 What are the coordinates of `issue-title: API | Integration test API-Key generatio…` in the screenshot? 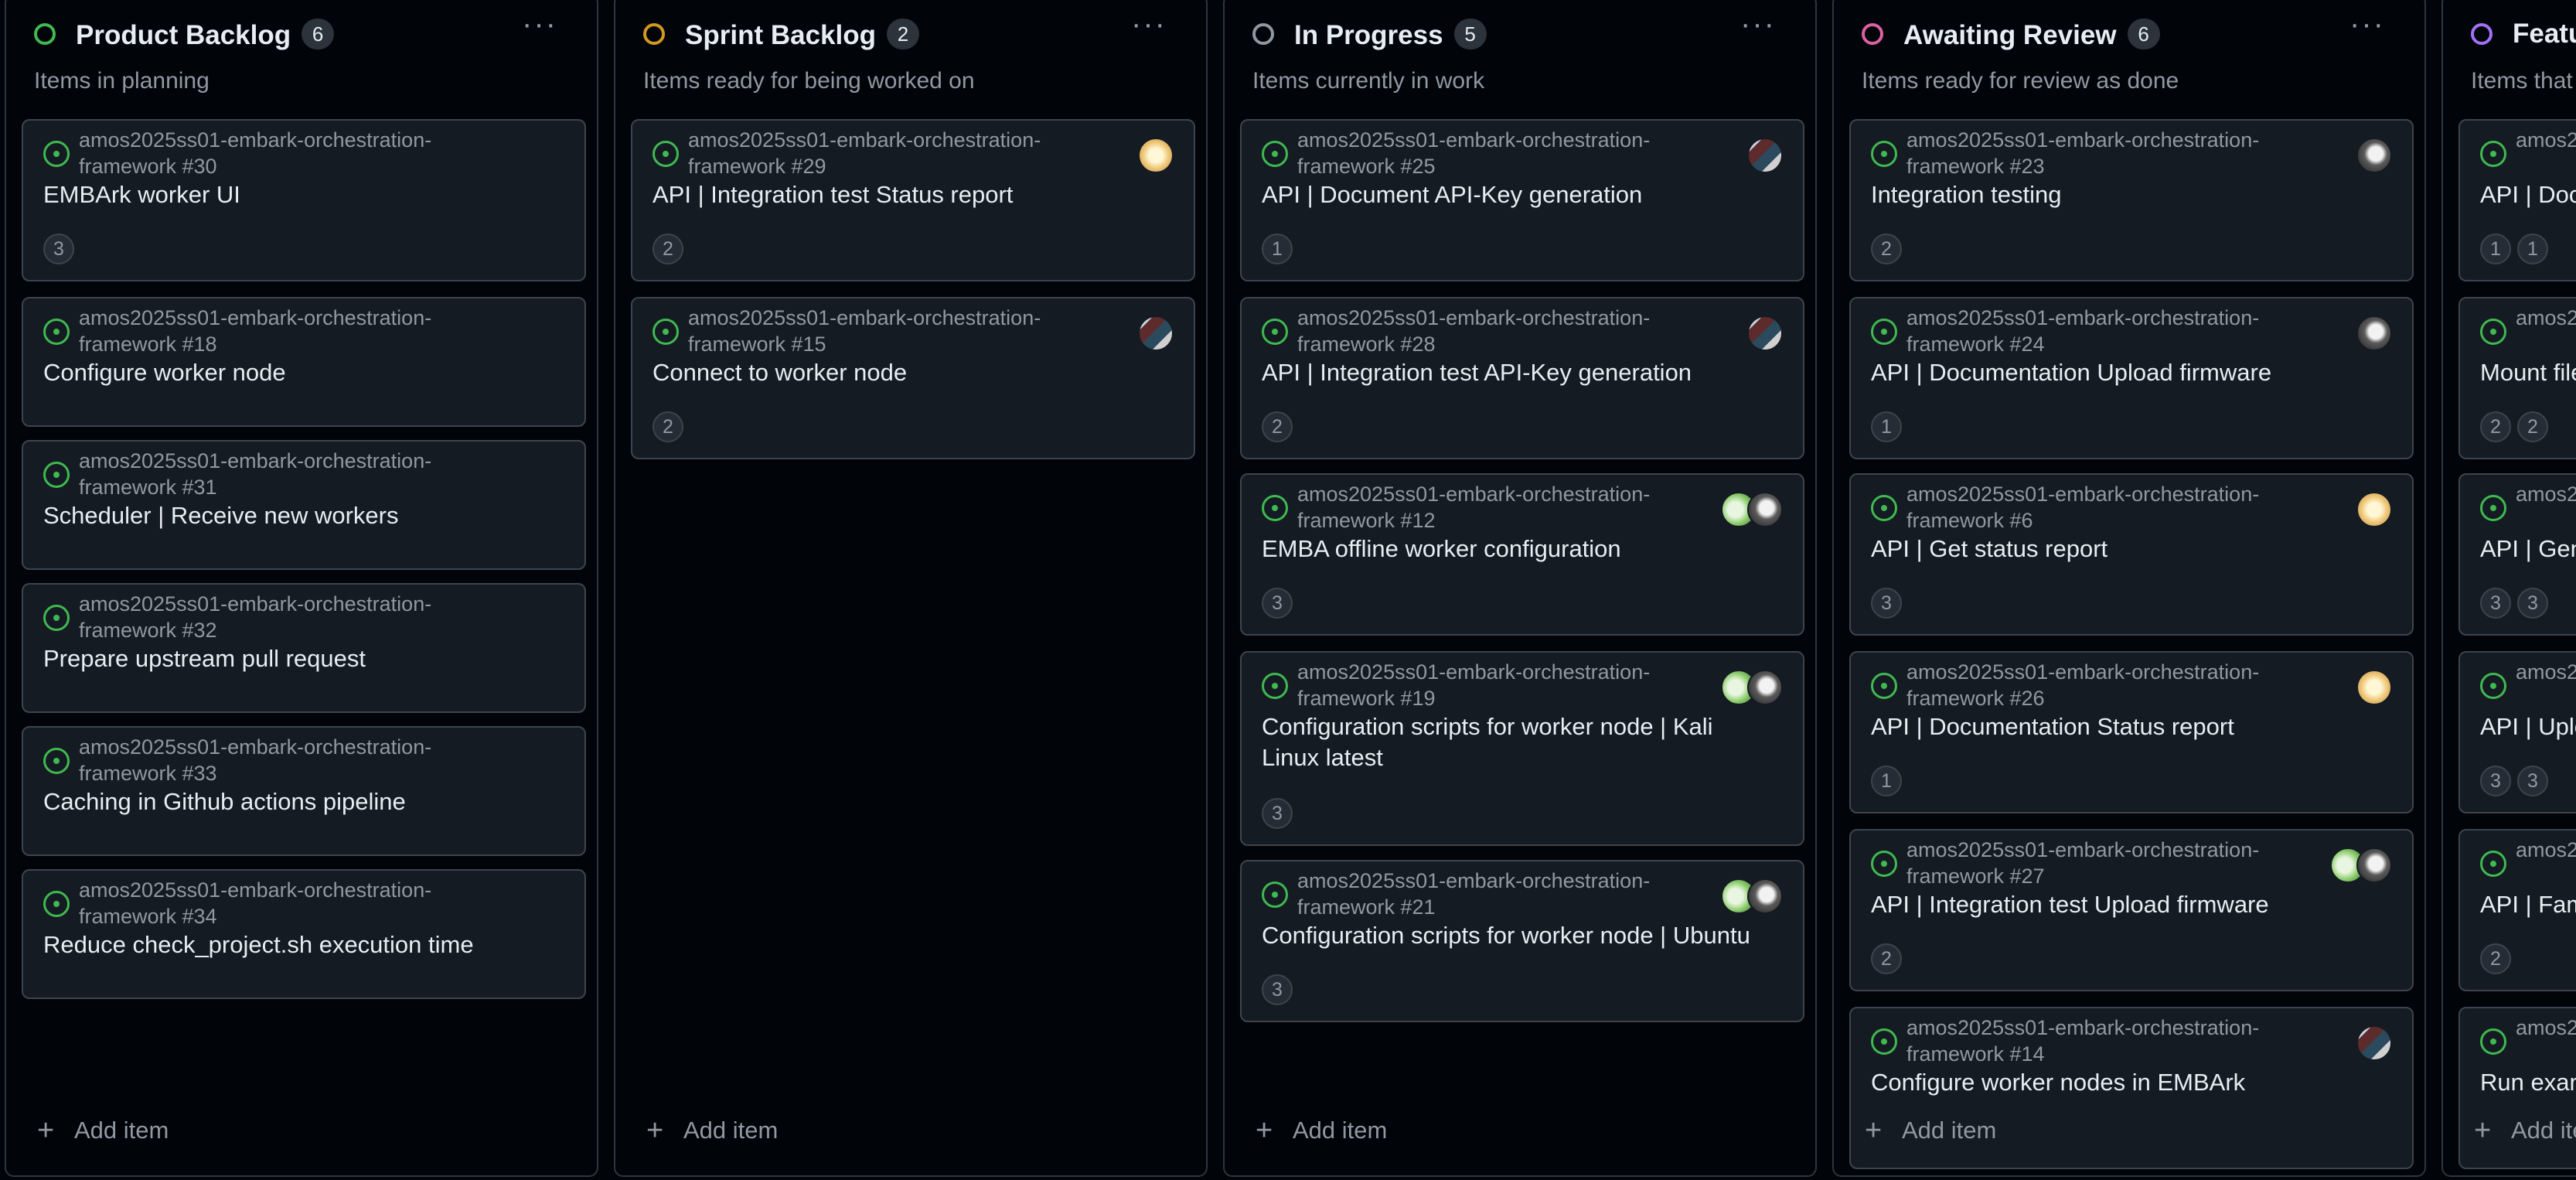 It's located at (1517, 372).